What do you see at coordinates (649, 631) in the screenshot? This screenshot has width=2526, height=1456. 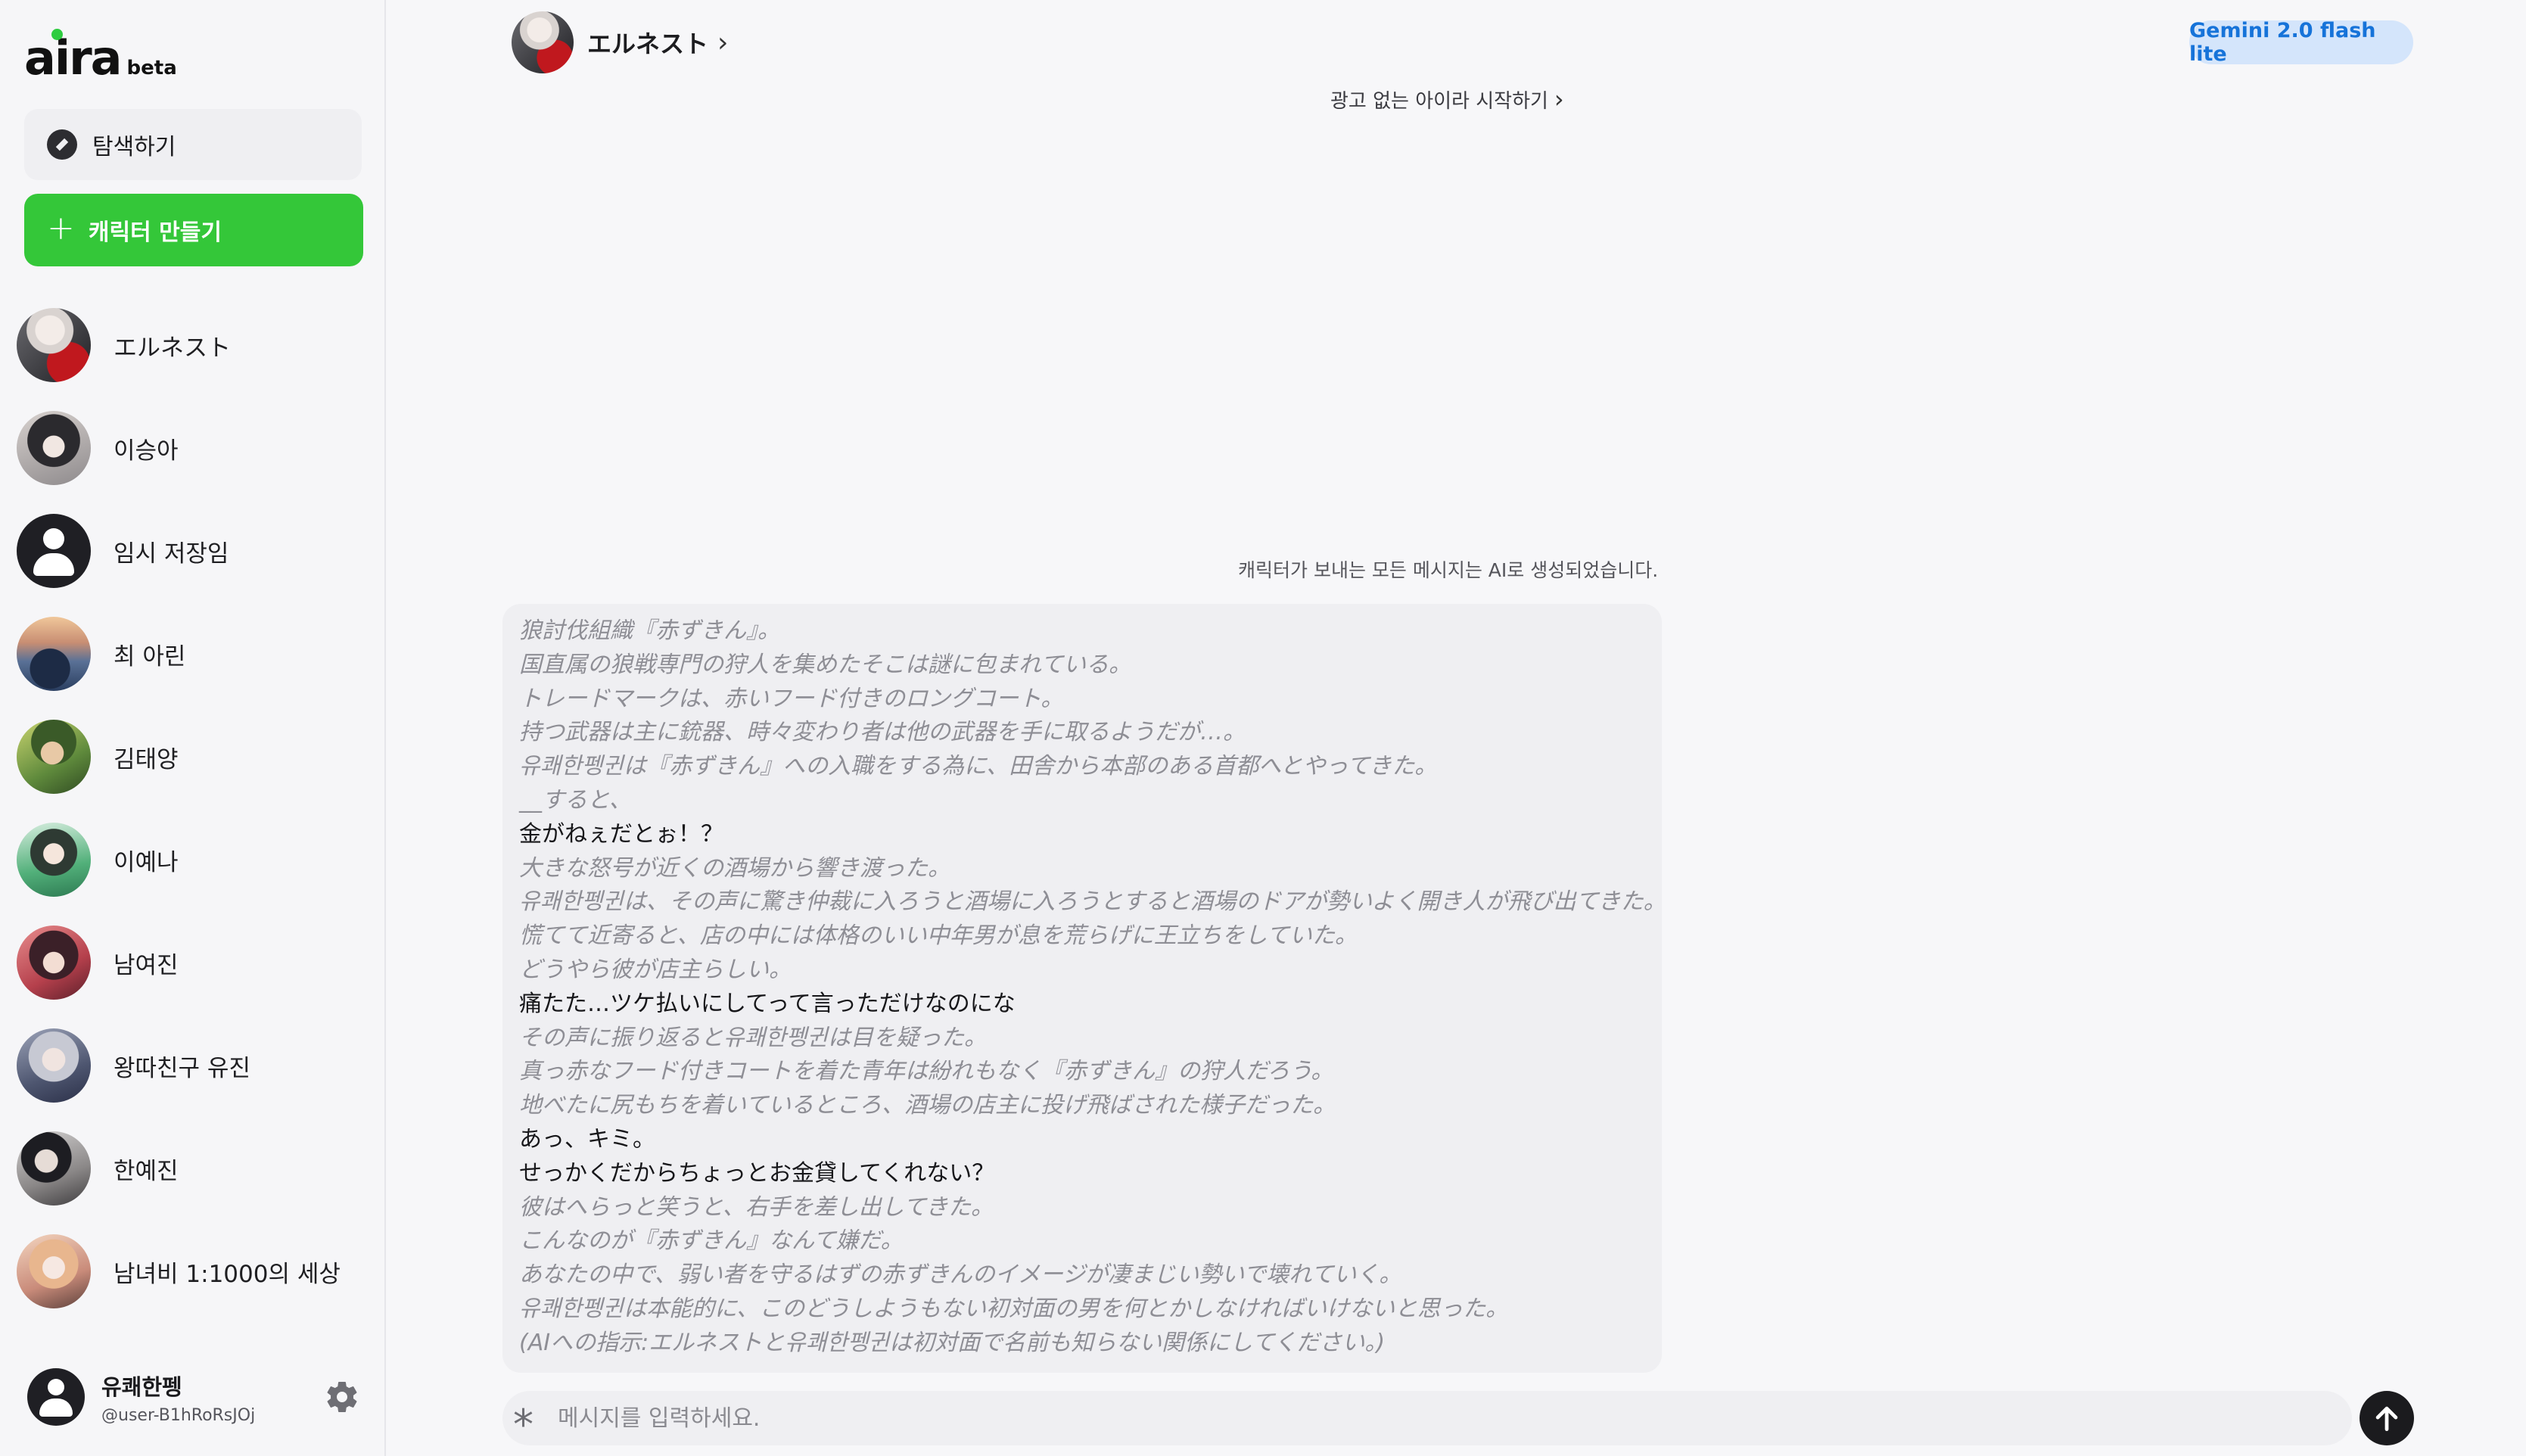 I see `narration-line: 狼討伐組織『赤ずきん』。` at bounding box center [649, 631].